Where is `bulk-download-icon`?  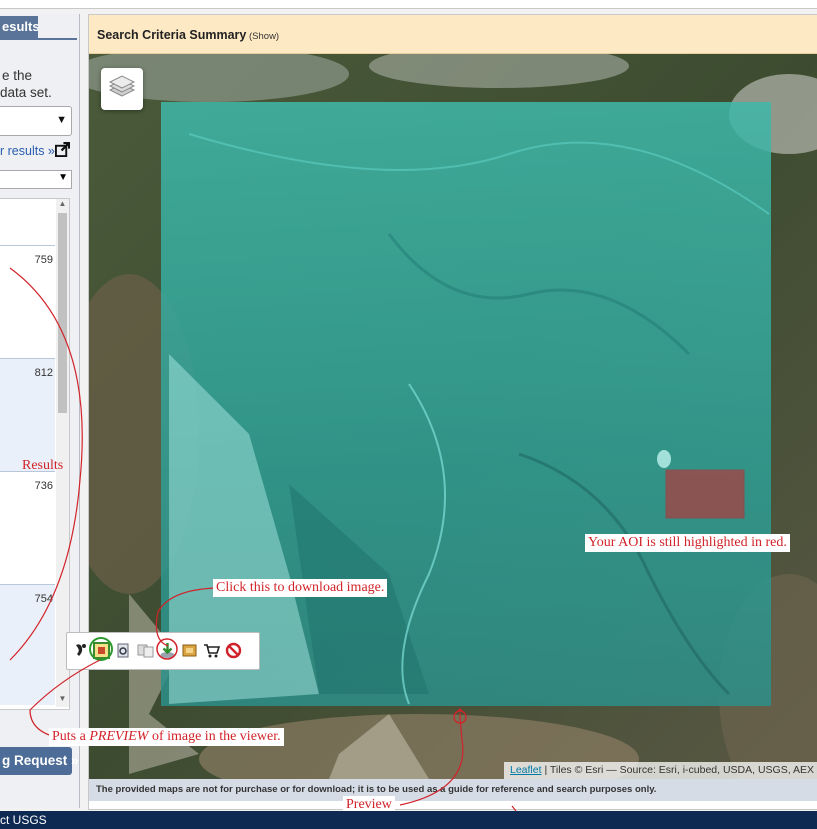
bulk-download-icon is located at coordinates (189, 650).